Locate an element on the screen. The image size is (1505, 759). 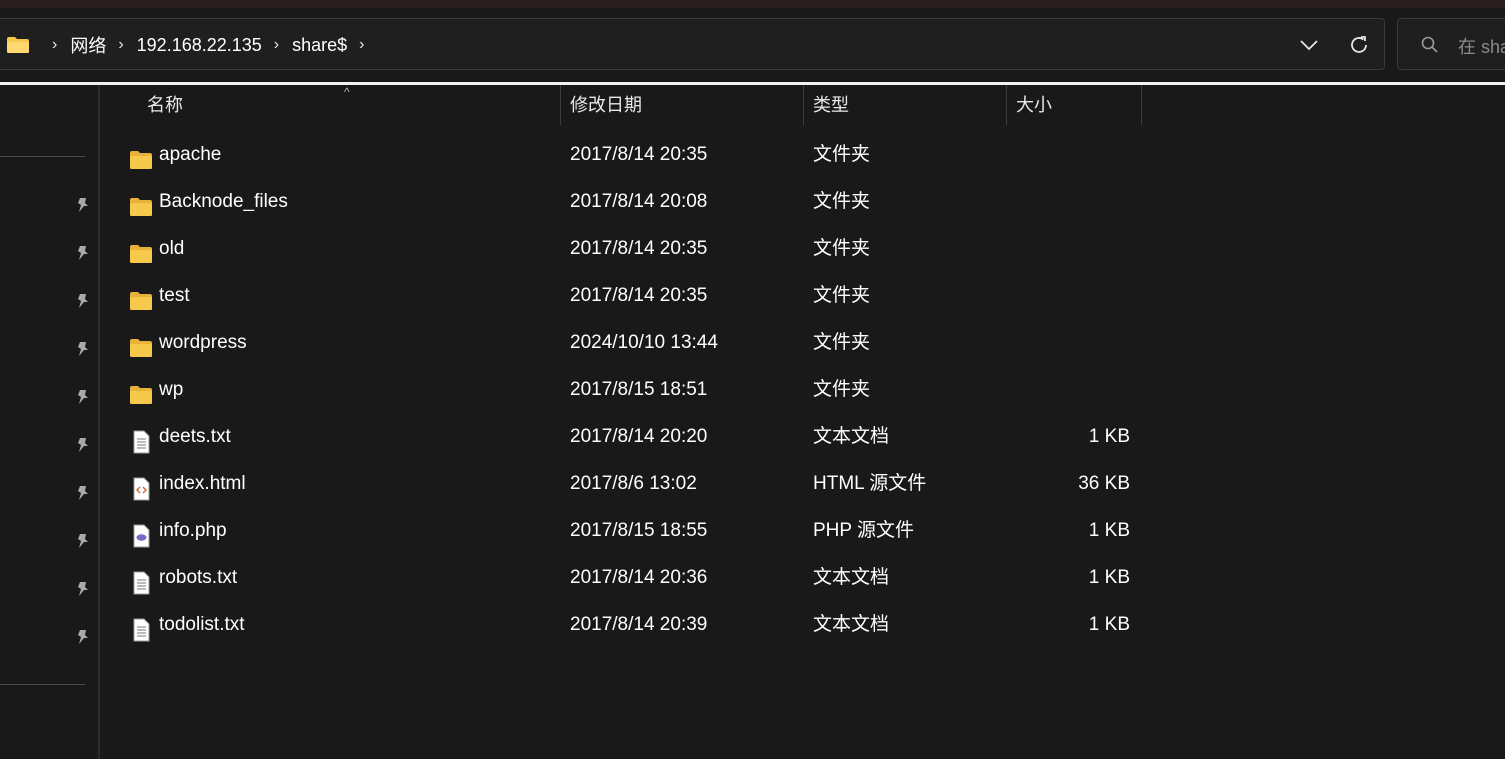
html-file-icon is located at coordinates (141, 486).